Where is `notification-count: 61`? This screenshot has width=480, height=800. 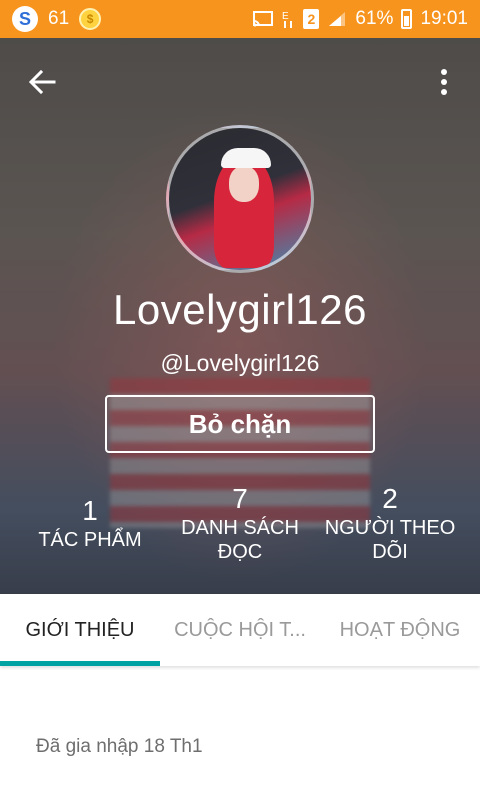 notification-count: 61 is located at coordinates (59, 18).